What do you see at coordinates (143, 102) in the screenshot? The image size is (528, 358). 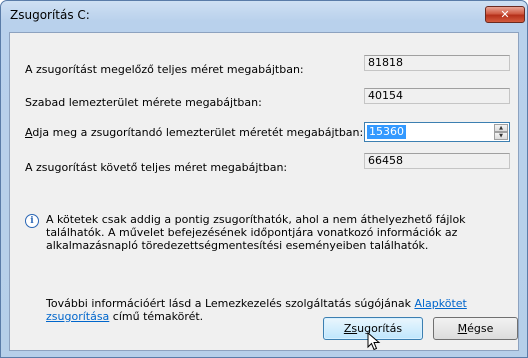 I see `free-space-label: Szabad lemezterület mérete megabájtban:` at bounding box center [143, 102].